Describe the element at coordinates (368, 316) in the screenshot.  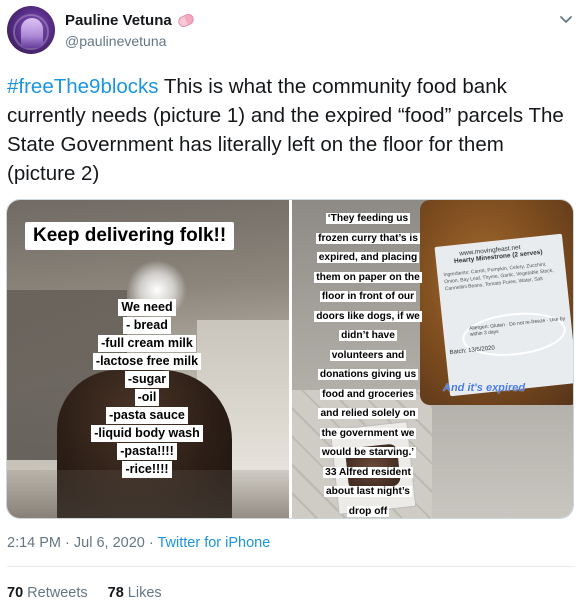
I see `quote-line: doors like dogs, if we` at that location.